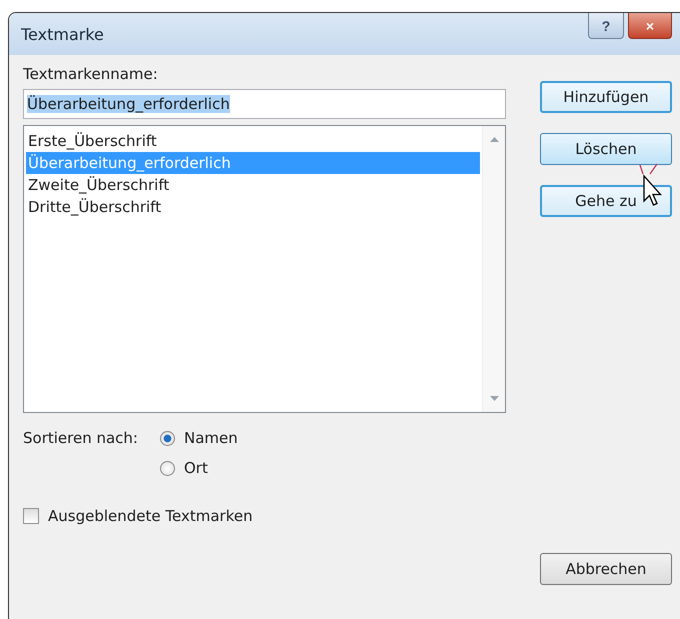 The width and height of the screenshot is (680, 619). Describe the element at coordinates (62, 34) in the screenshot. I see `window-title: Textmarke` at that location.